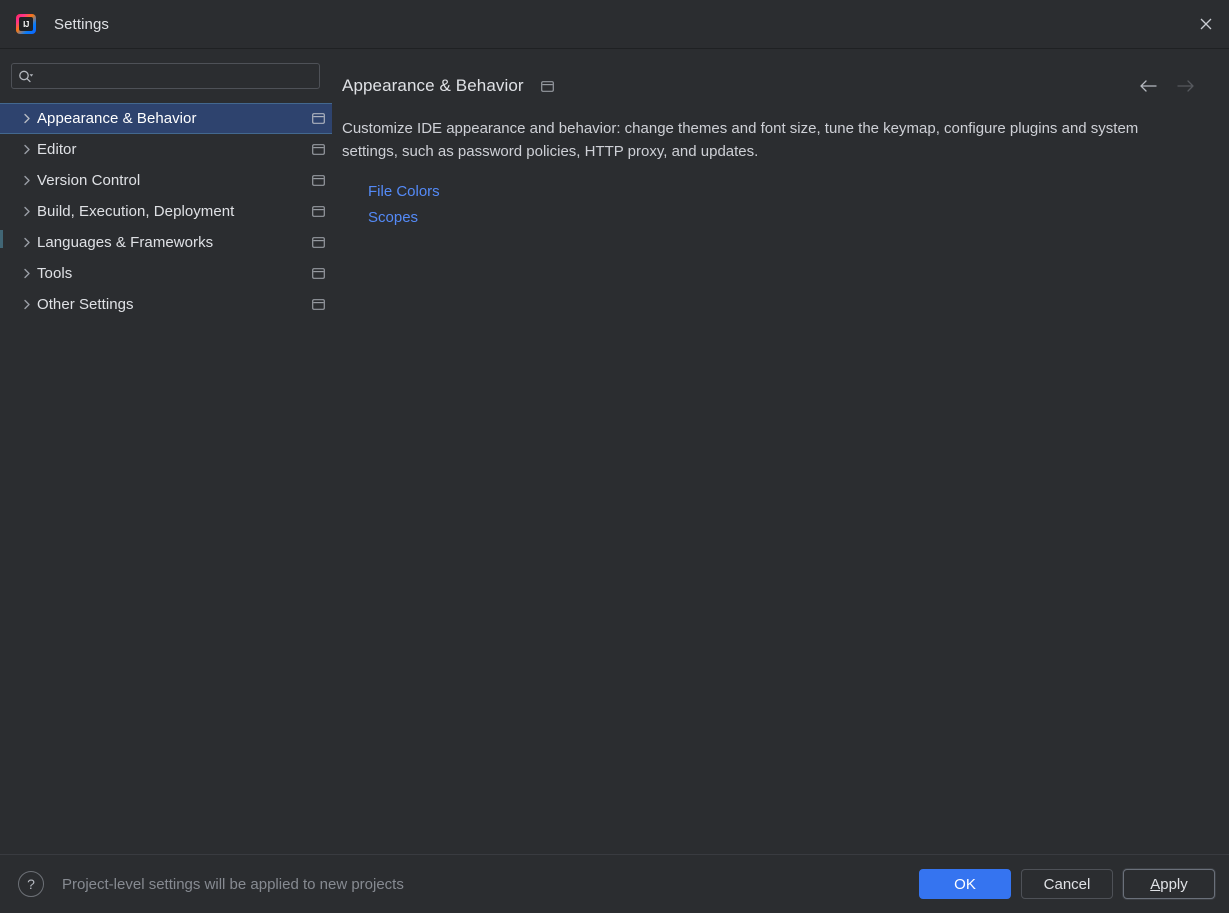 The width and height of the screenshot is (1229, 913). I want to click on link-scopes: Scopes, so click(393, 218).